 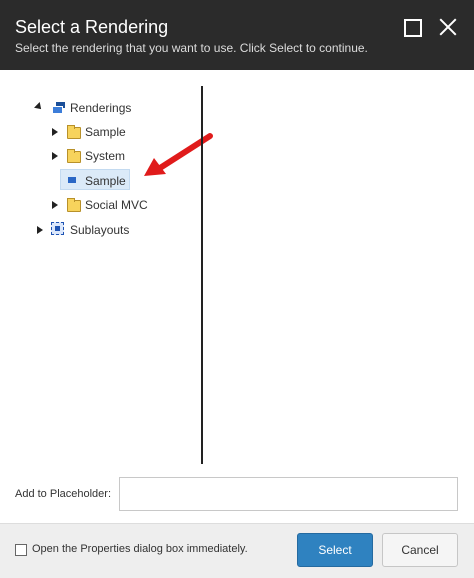 What do you see at coordinates (105, 132) in the screenshot?
I see `tree-item-sample-folder: Sample` at bounding box center [105, 132].